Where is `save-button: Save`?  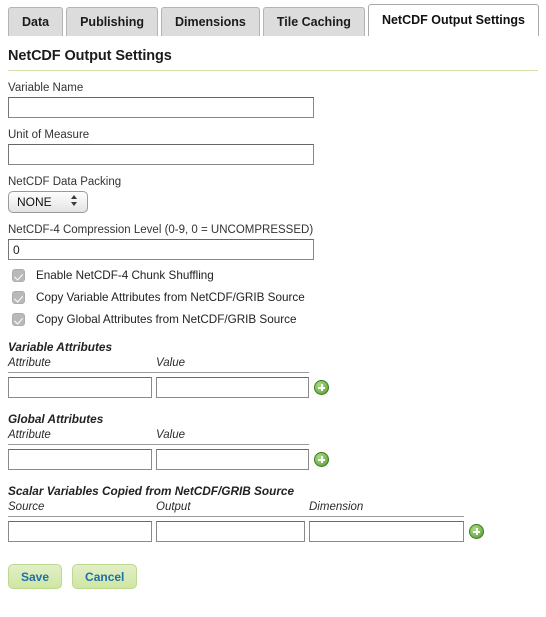 save-button: Save is located at coordinates (35, 576).